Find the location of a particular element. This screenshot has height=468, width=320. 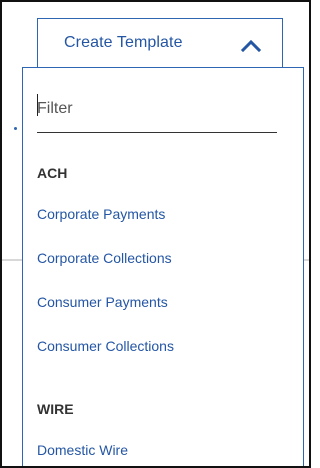

create-template-label: Create Template is located at coordinates (123, 42).